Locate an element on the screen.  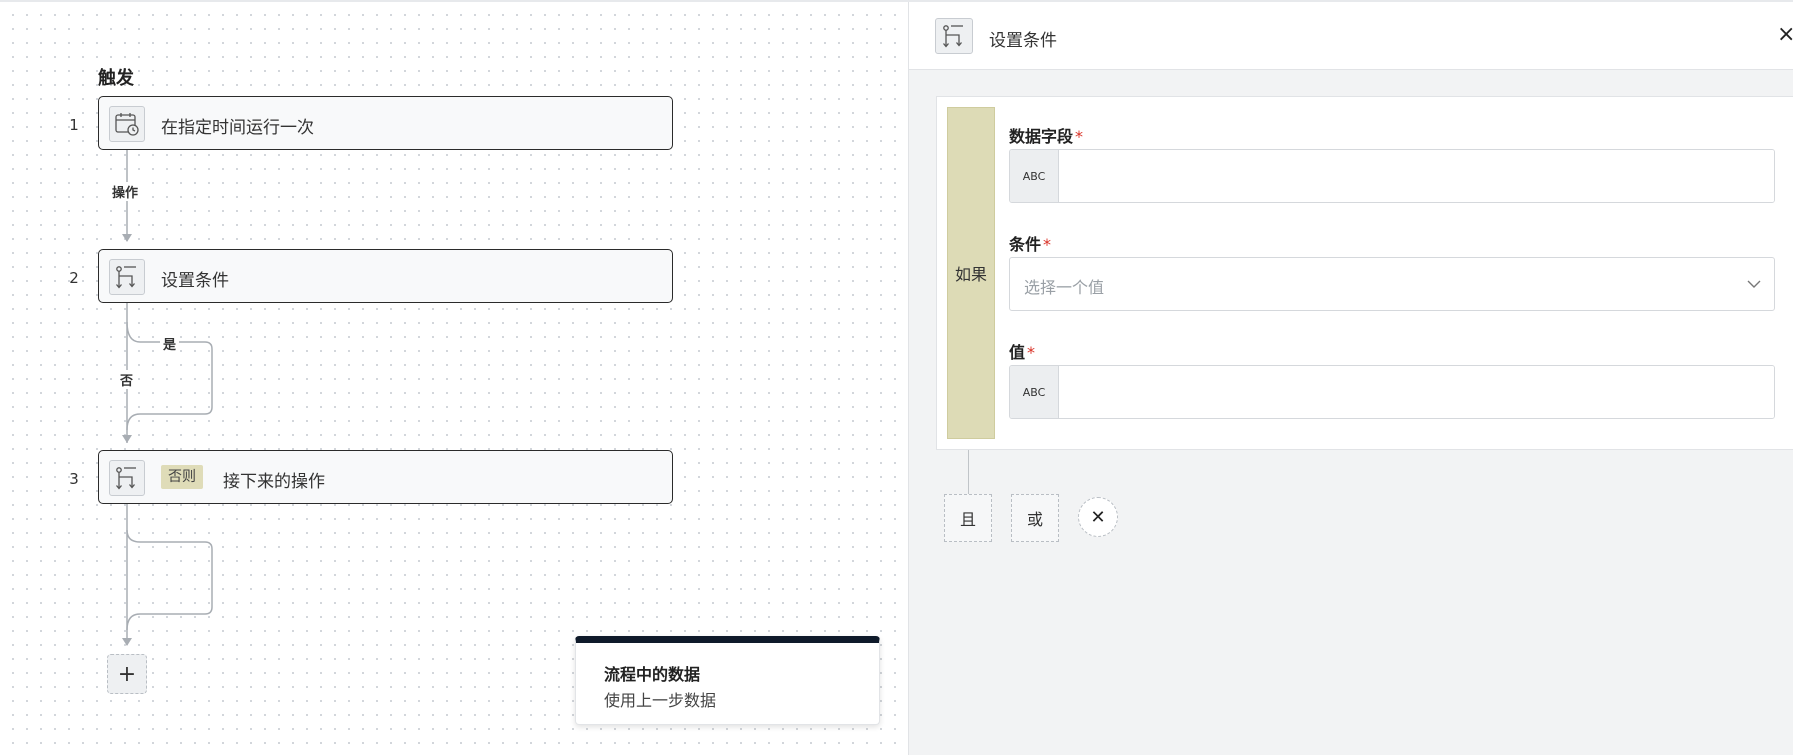
if-label: 如果 is located at coordinates (971, 273).